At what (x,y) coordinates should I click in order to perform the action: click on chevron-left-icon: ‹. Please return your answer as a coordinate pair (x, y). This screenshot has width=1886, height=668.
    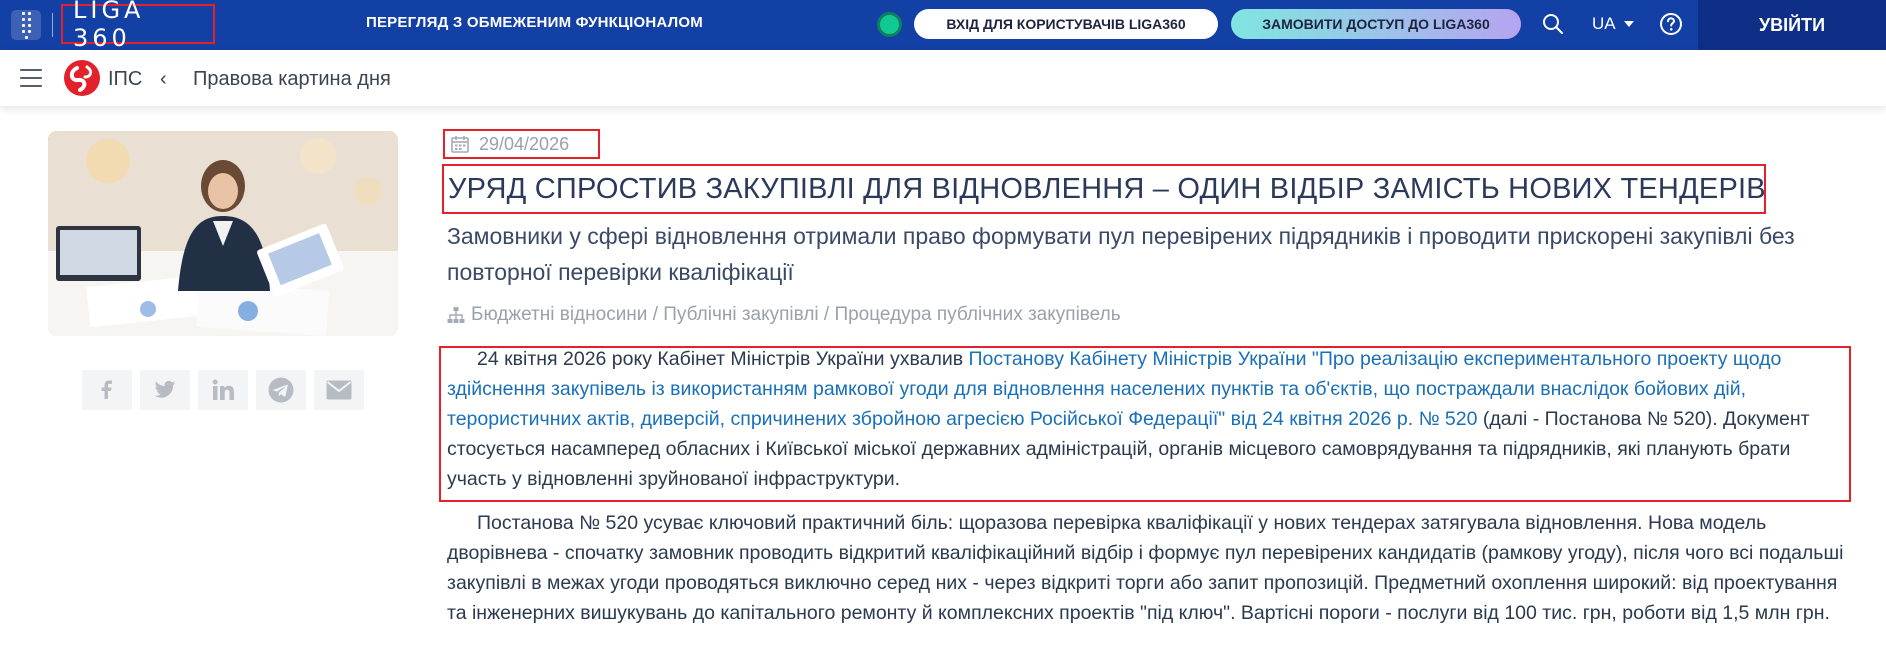
    Looking at the image, I should click on (163, 79).